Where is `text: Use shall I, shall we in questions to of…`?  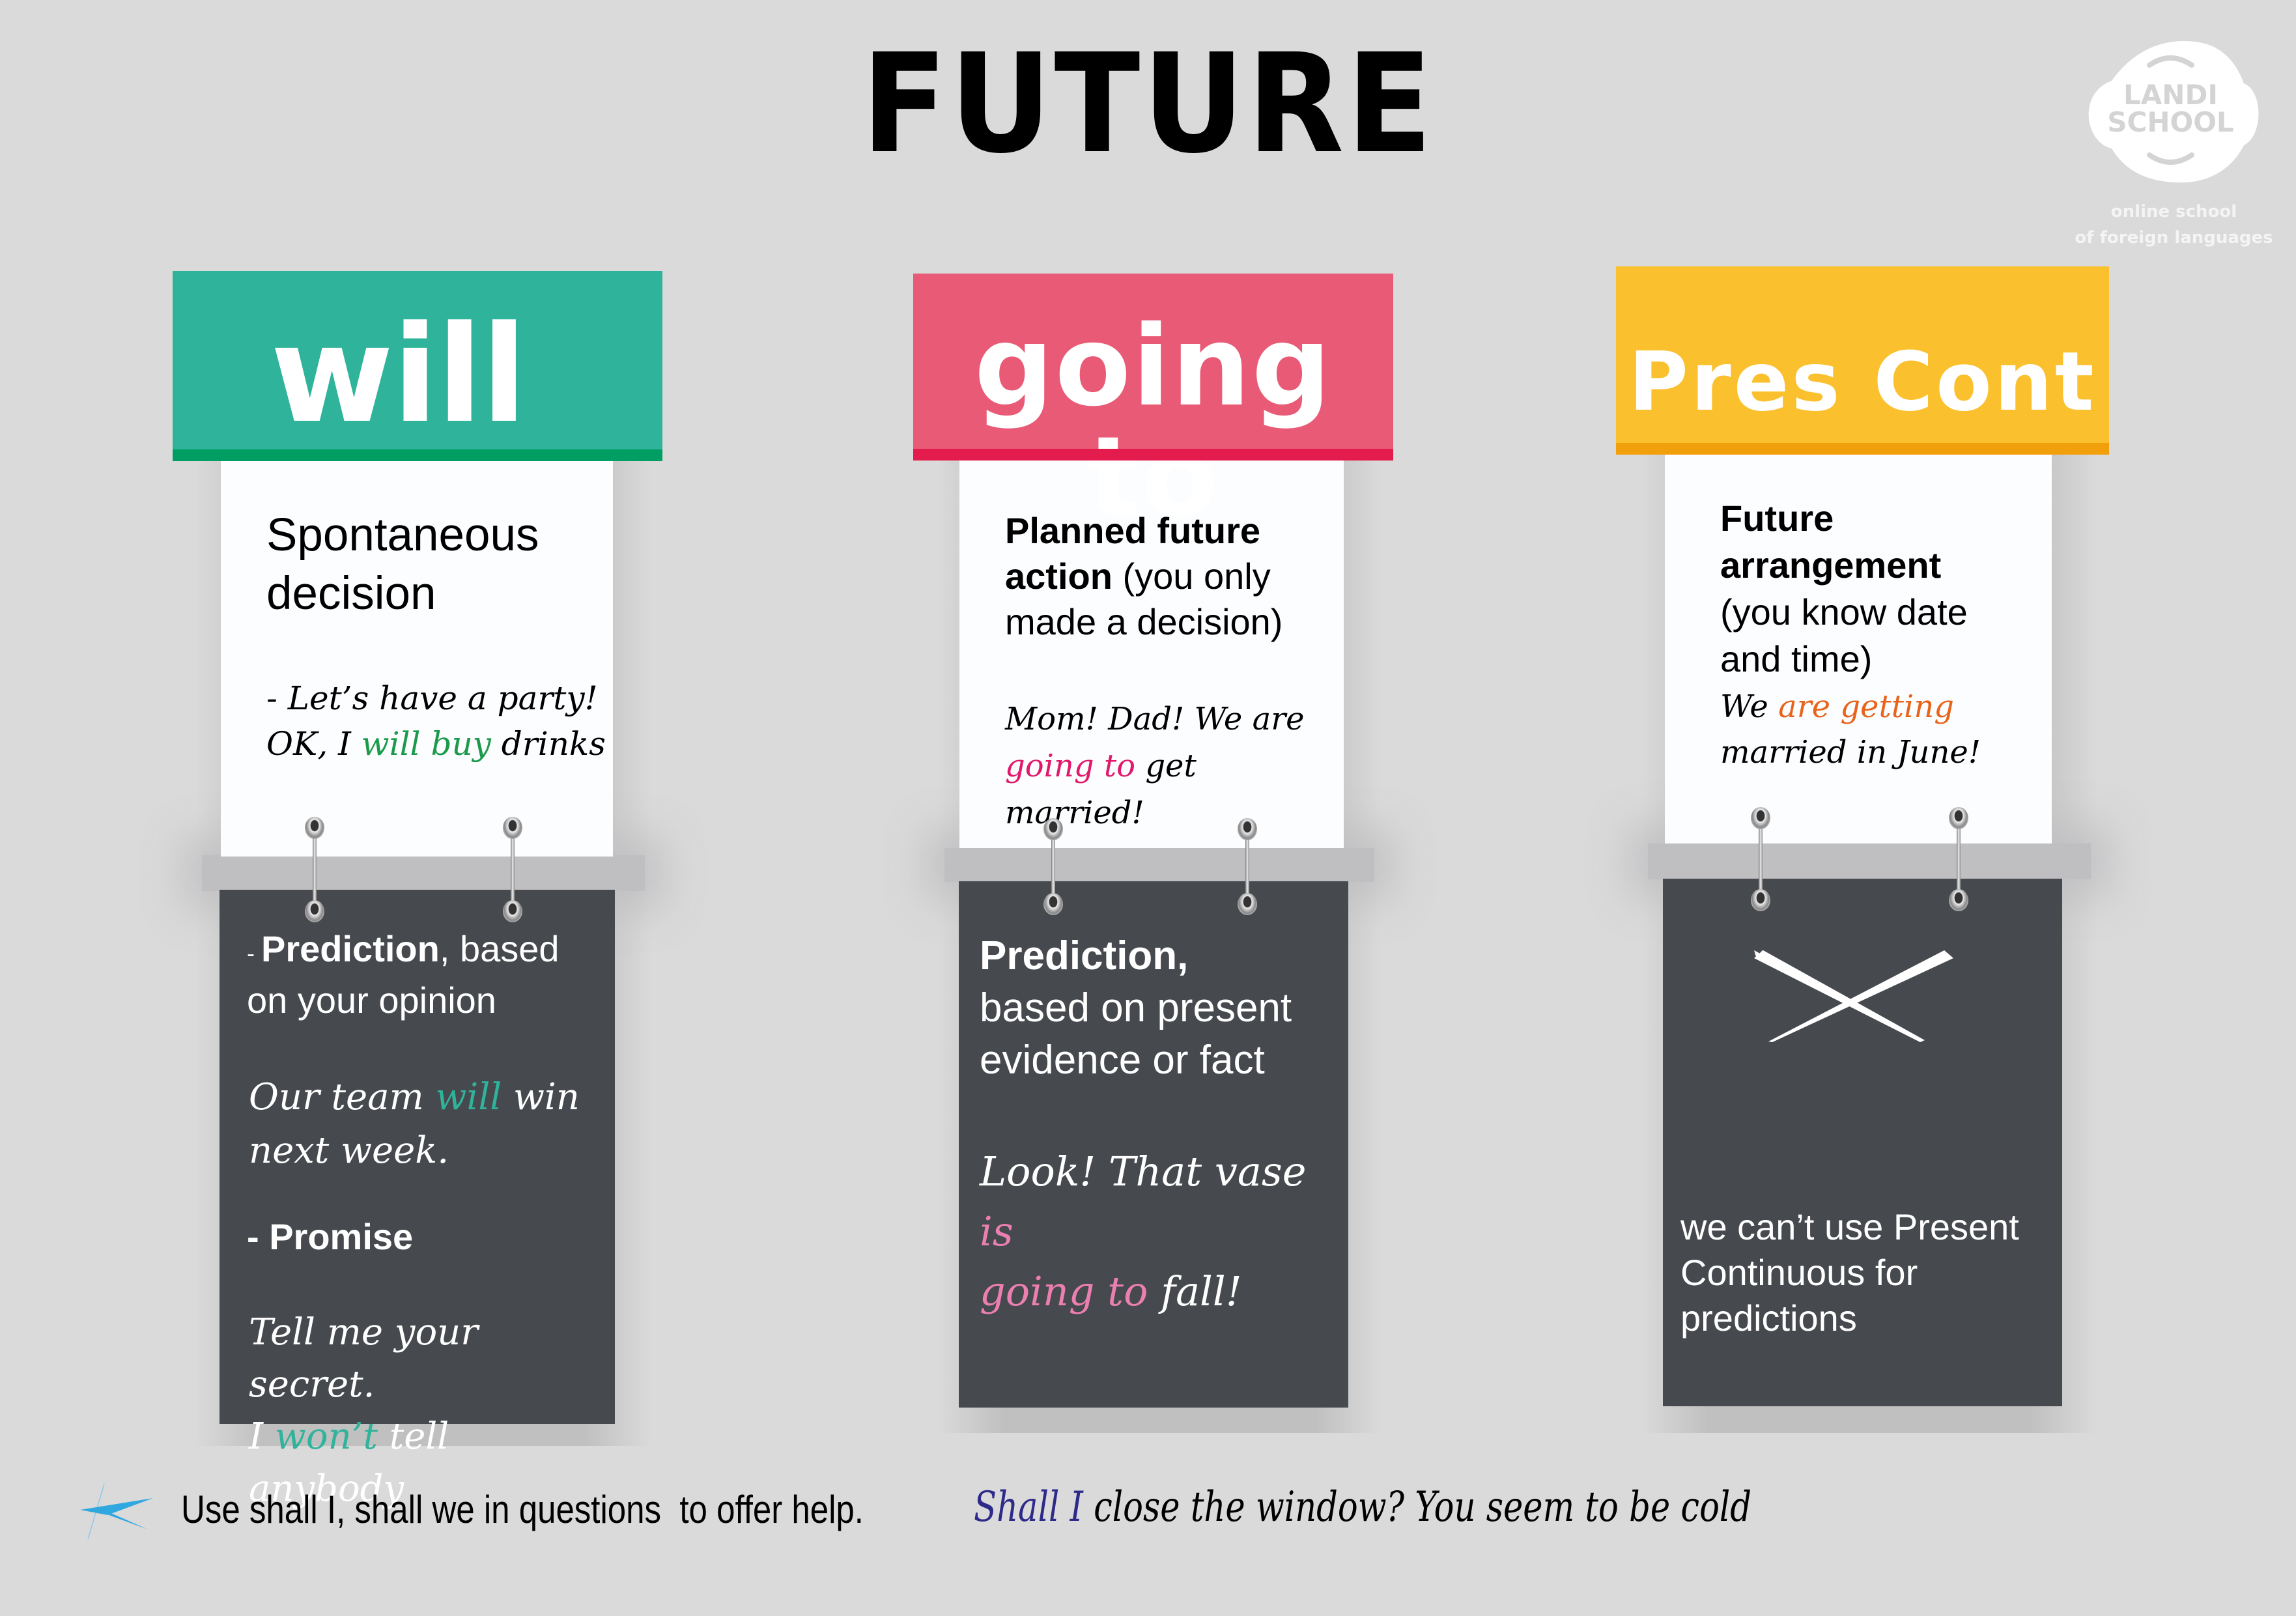 text: Use shall I, shall we in questions to of… is located at coordinates (527, 1510).